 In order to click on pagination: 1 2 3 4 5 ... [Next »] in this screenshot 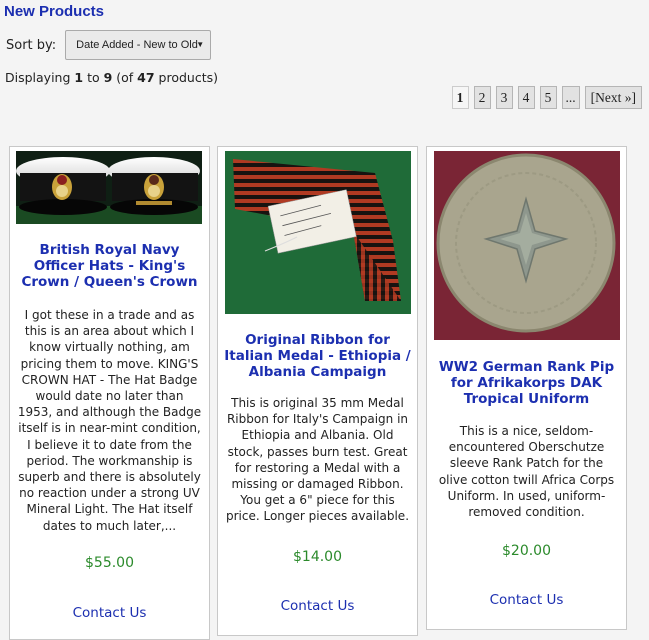, I will do `click(546, 97)`.